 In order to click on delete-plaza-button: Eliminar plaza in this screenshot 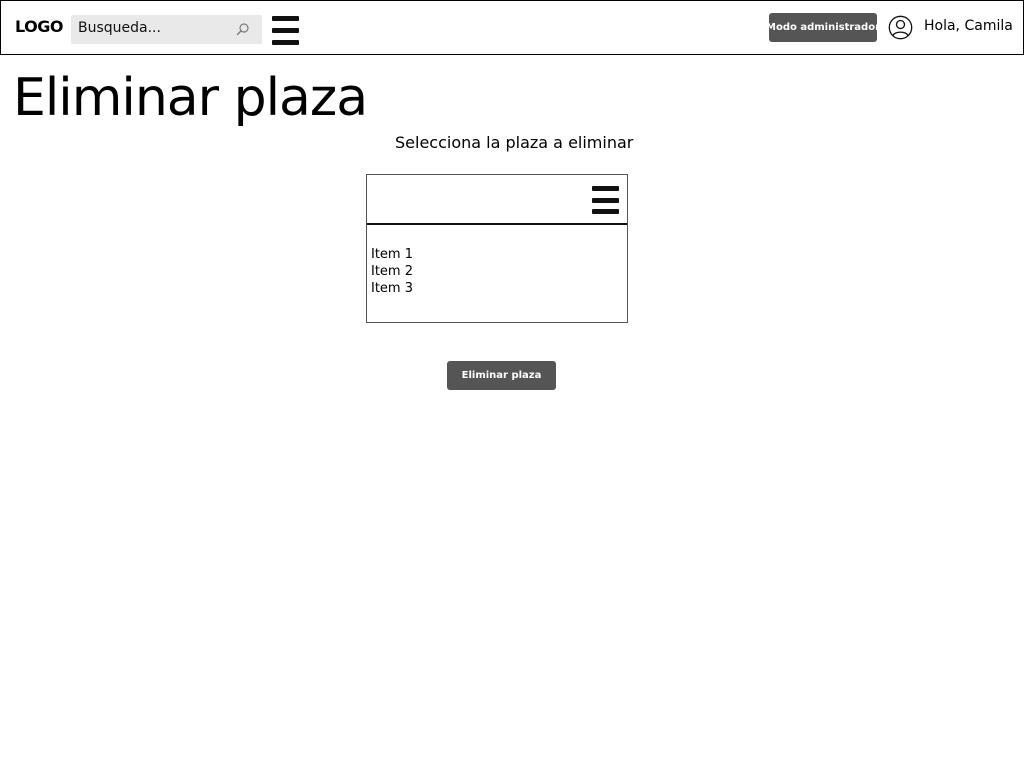, I will do `click(501, 375)`.